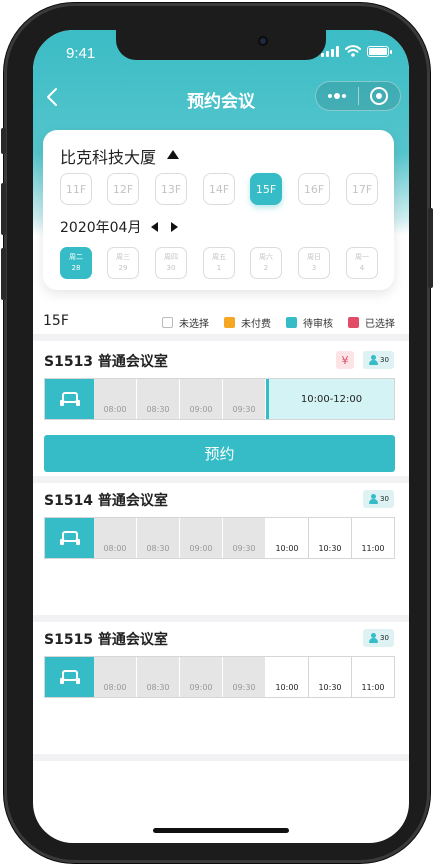 Image resolution: width=434 pixels, height=866 pixels. Describe the element at coordinates (353, 51) in the screenshot. I see `wifi-icon` at that location.